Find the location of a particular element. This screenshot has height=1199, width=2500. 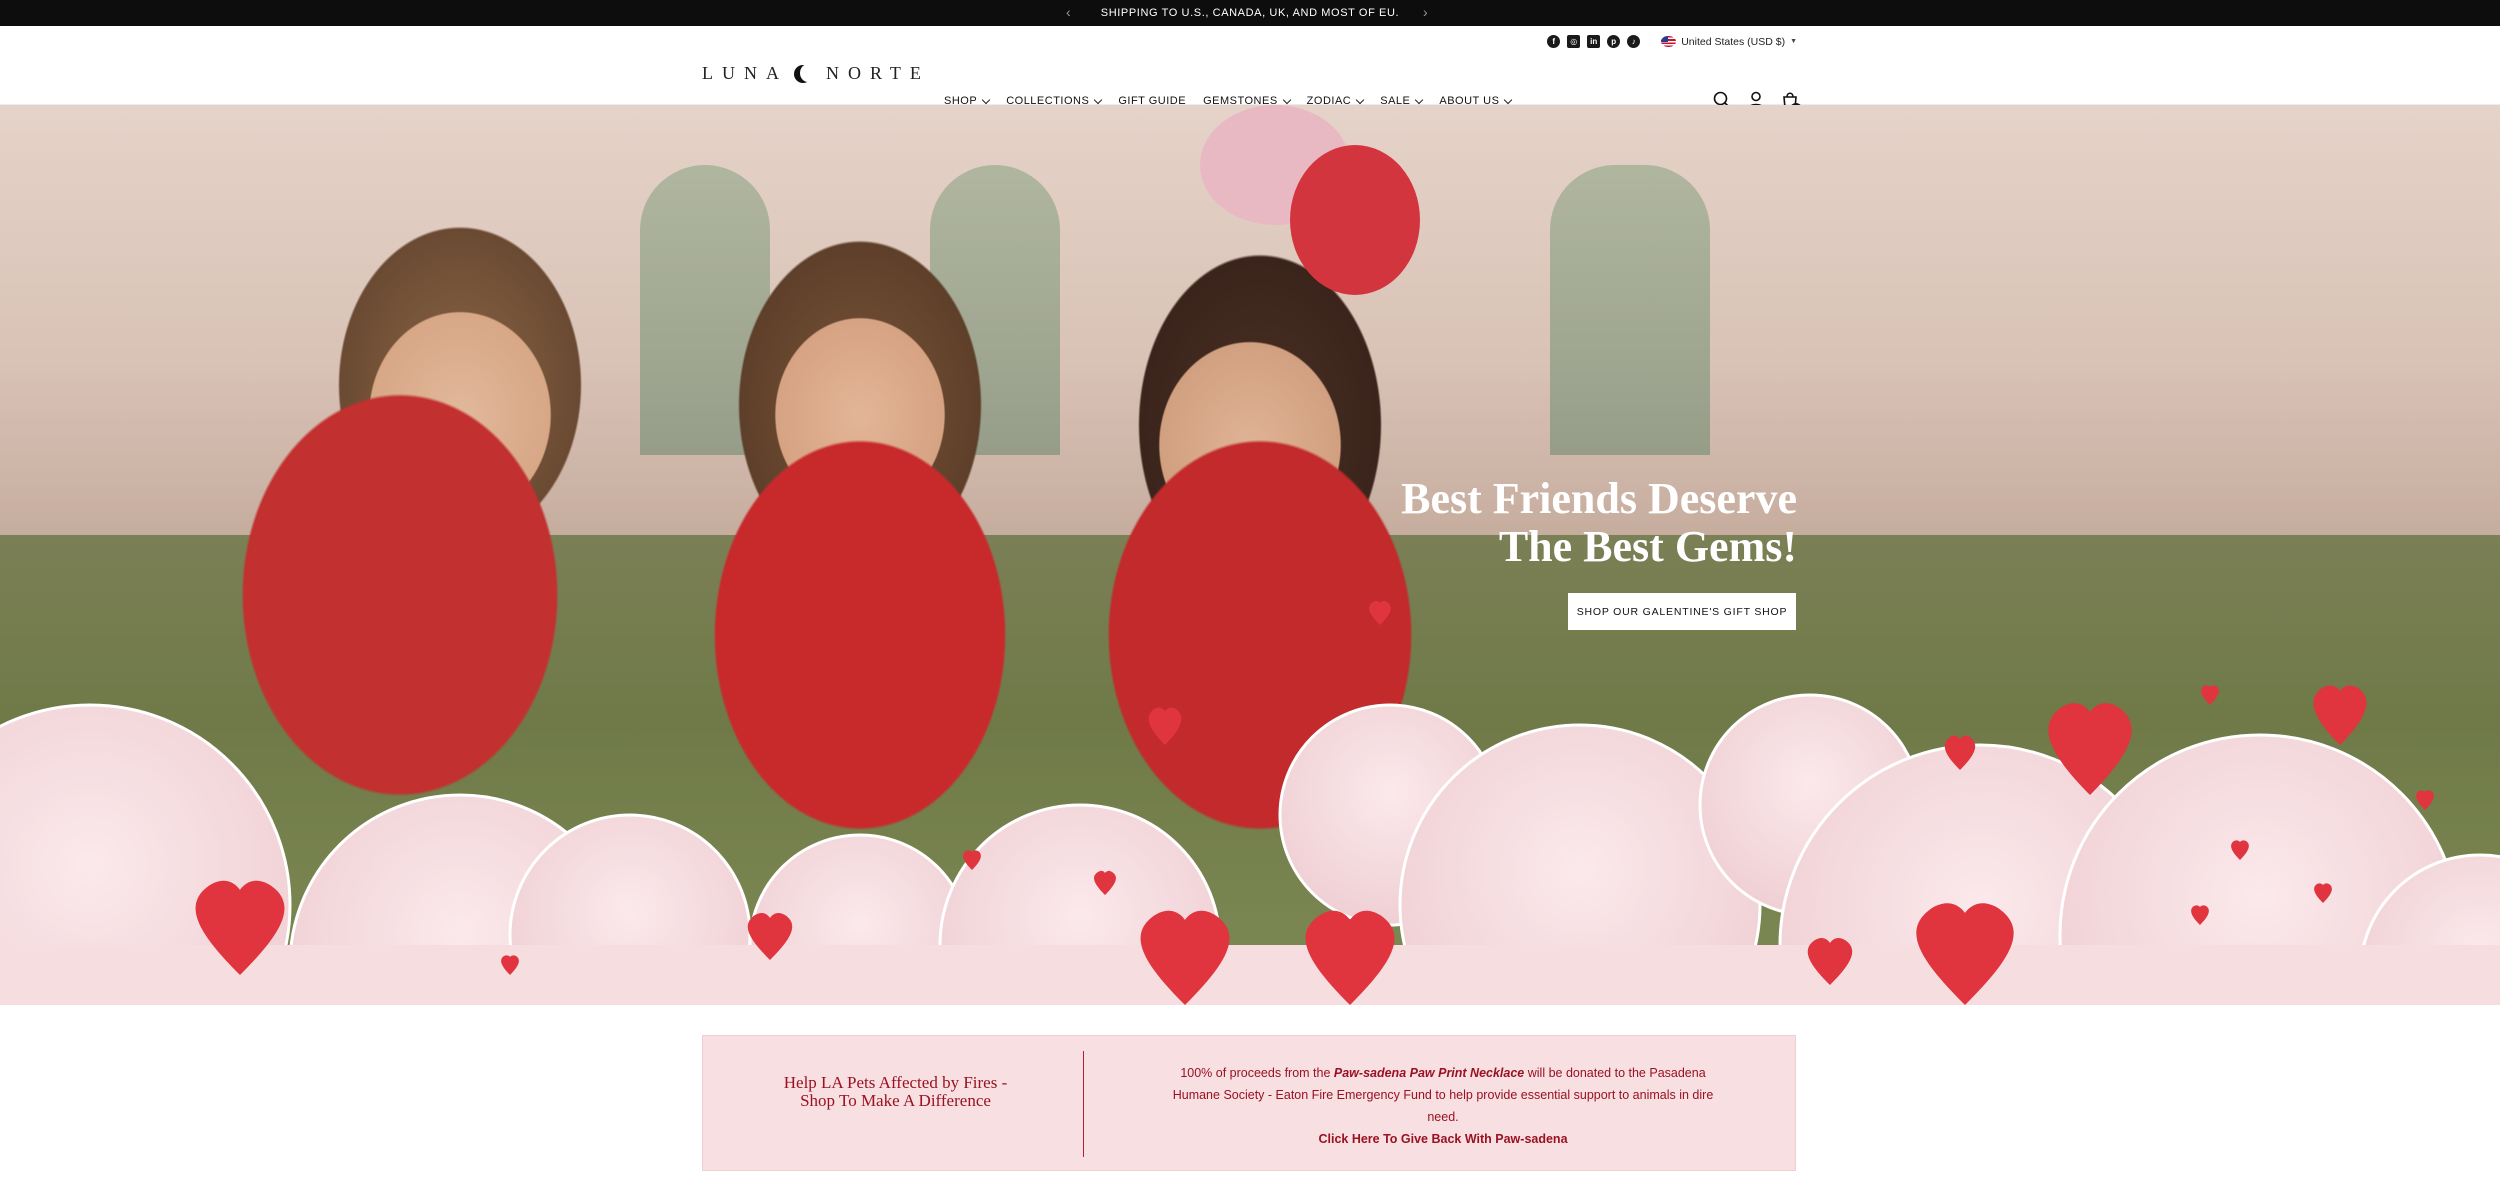

linkedin-icon: in is located at coordinates (1594, 41).